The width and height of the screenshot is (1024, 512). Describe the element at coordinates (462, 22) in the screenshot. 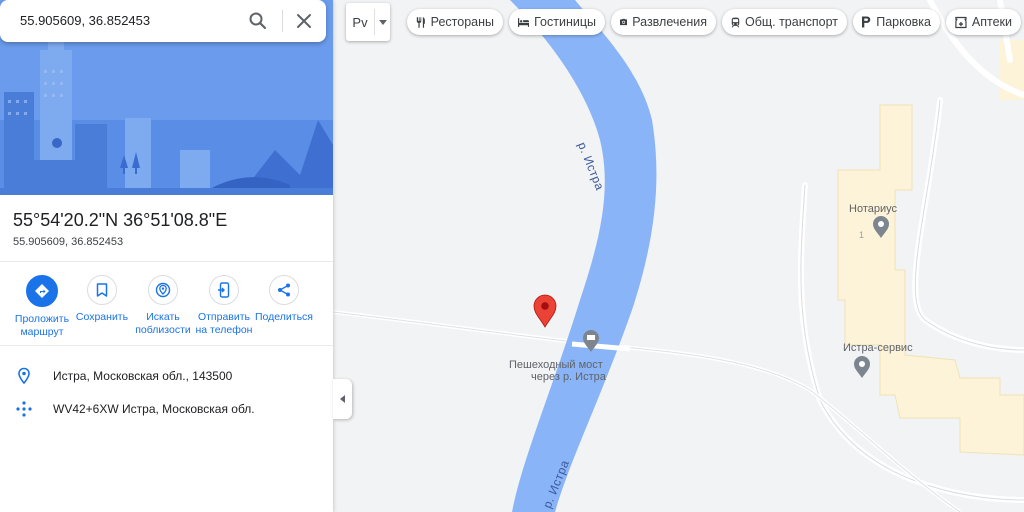

I see `chip-restaurants-label: Рестораны` at that location.